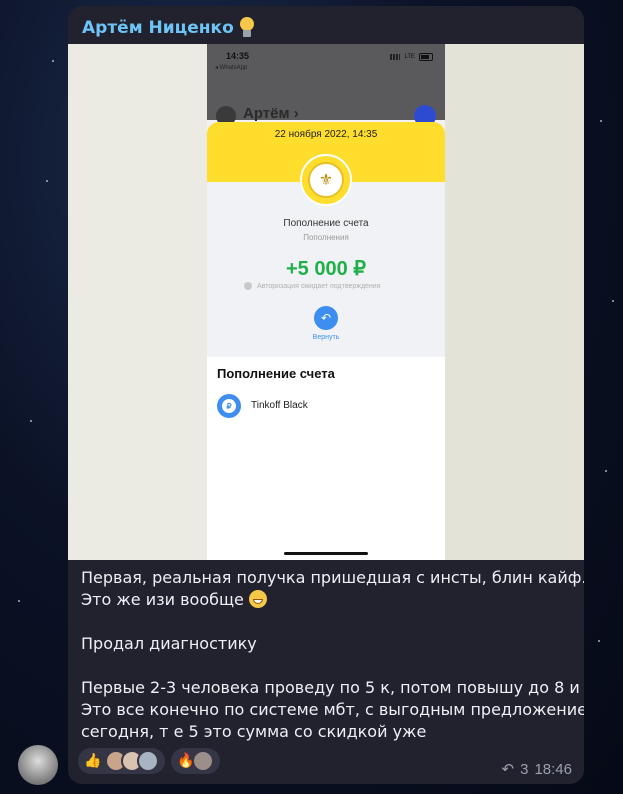 The height and width of the screenshot is (794, 623). I want to click on transaction-date: 22 ноября 2022, 14:35, so click(326, 134).